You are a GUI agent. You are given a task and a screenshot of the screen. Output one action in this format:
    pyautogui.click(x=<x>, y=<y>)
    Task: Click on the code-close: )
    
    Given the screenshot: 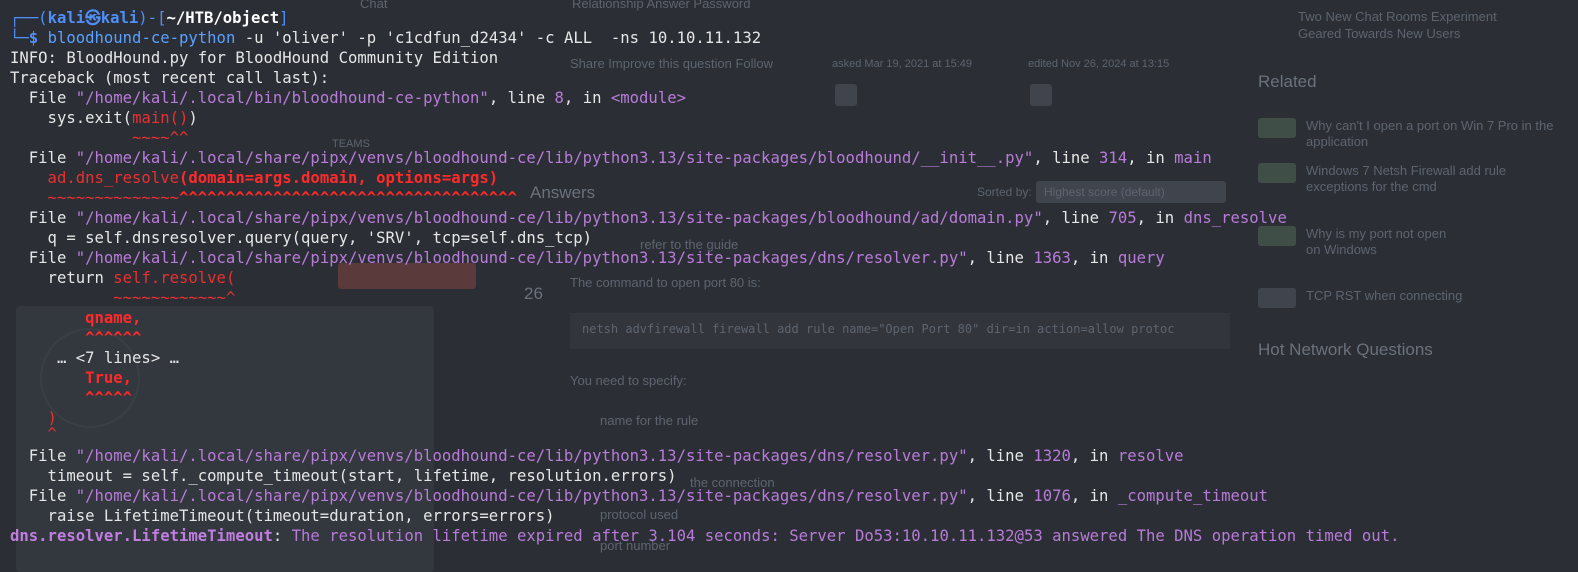 What is the action you would take?
    pyautogui.click(x=193, y=118)
    